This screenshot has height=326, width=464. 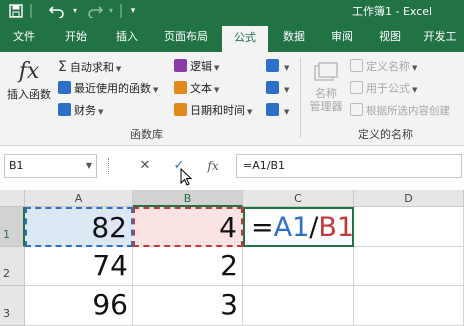 I want to click on insert-function-button: fx 插入函数, so click(x=29, y=86).